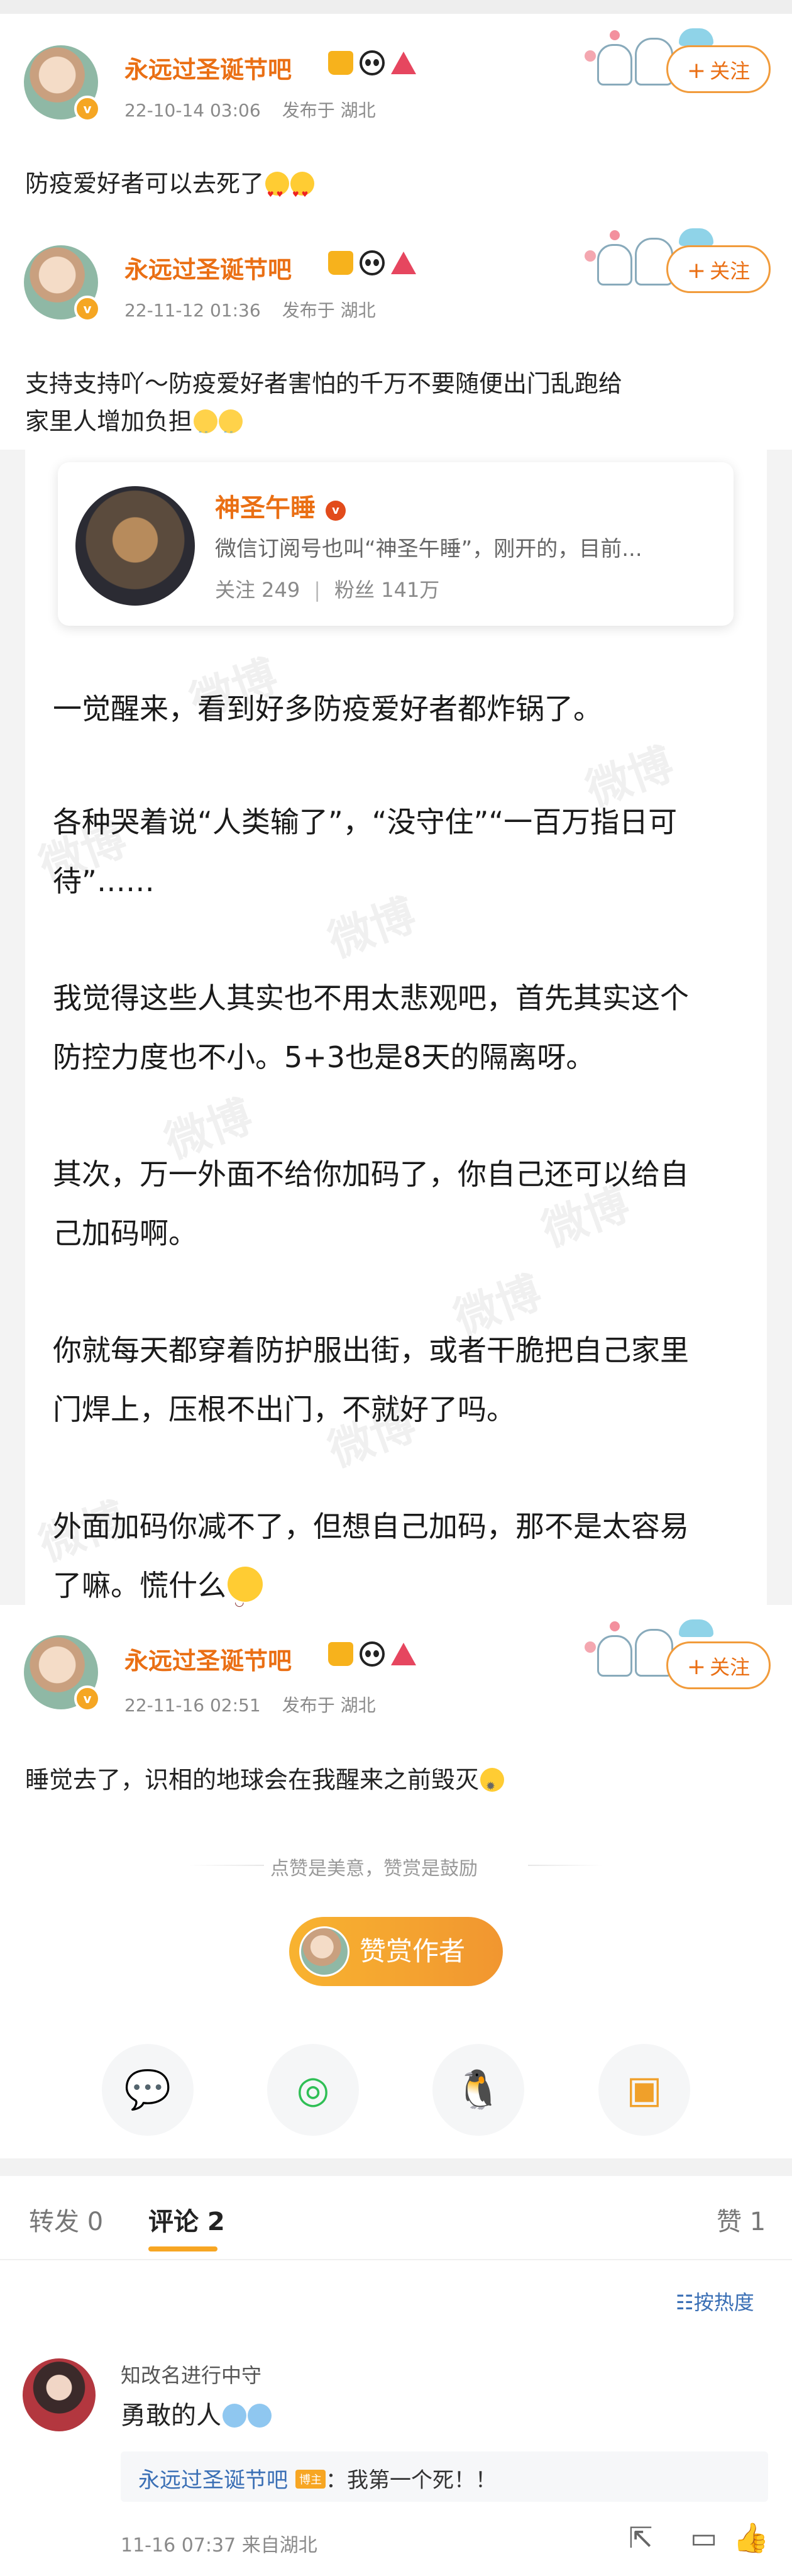 This screenshot has height=2576, width=792. I want to click on article-line: 了嘛。慌什么, so click(402, 1594).